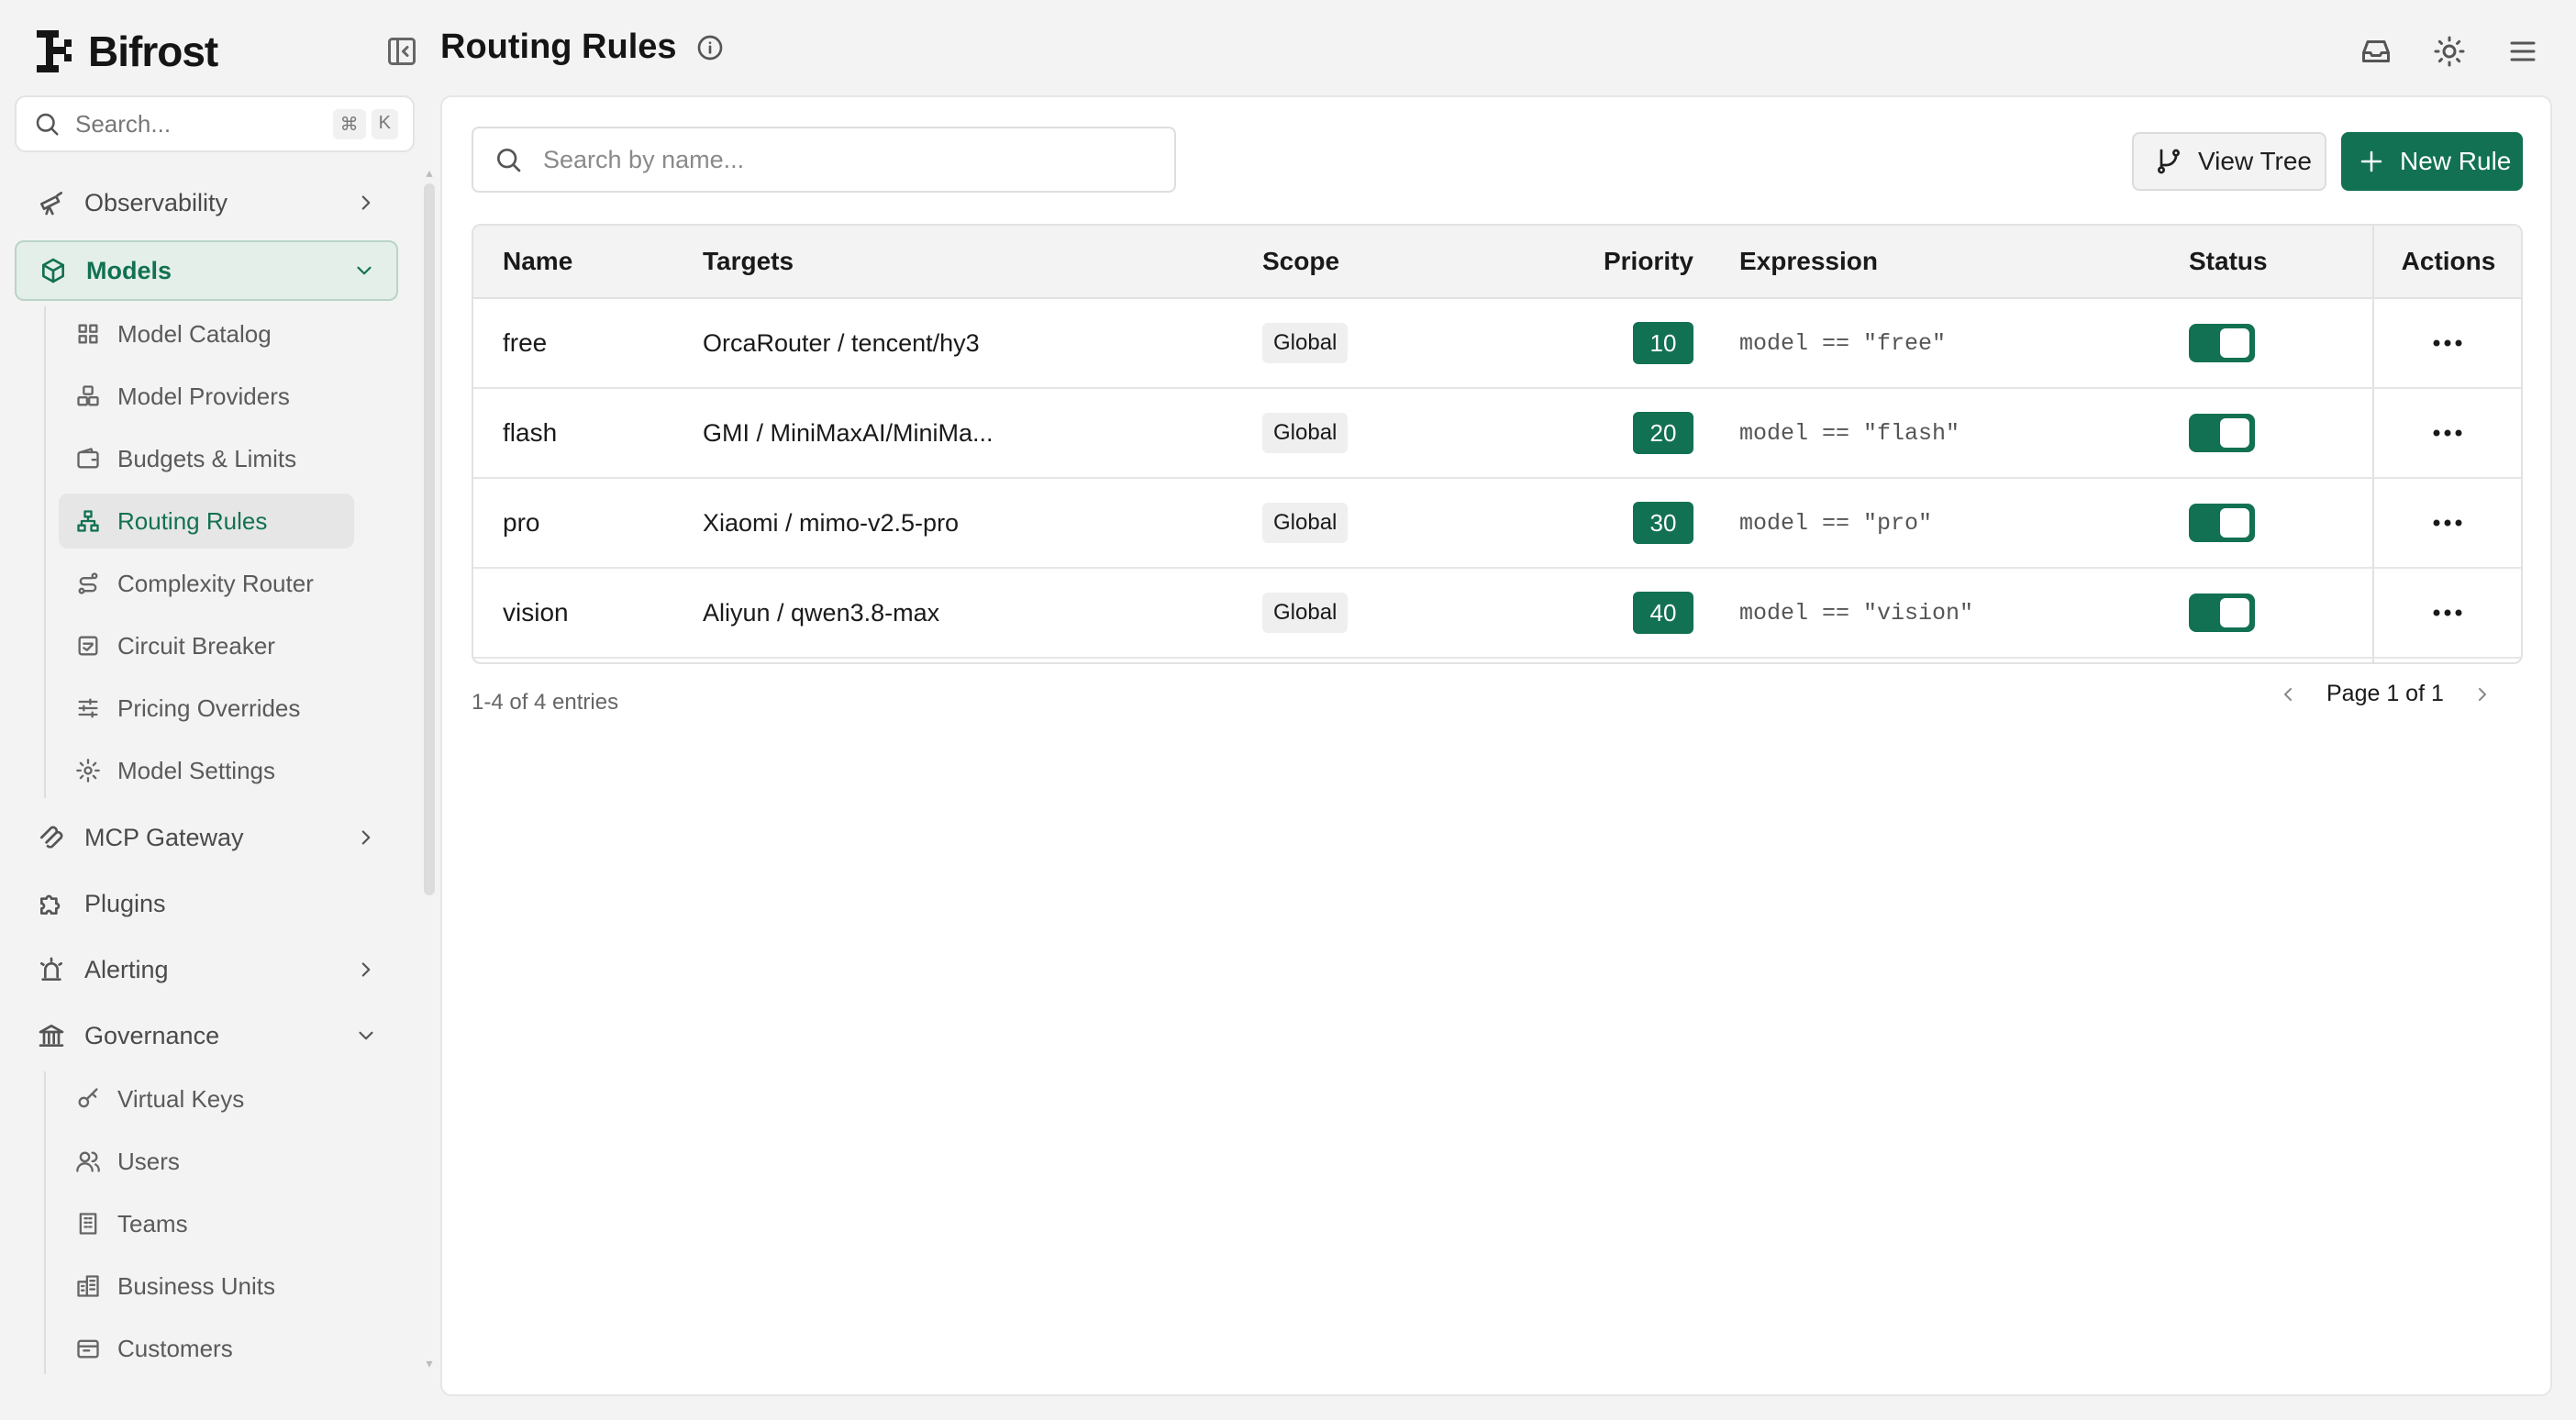  I want to click on pagination: Page 1 of 1, so click(2385, 694).